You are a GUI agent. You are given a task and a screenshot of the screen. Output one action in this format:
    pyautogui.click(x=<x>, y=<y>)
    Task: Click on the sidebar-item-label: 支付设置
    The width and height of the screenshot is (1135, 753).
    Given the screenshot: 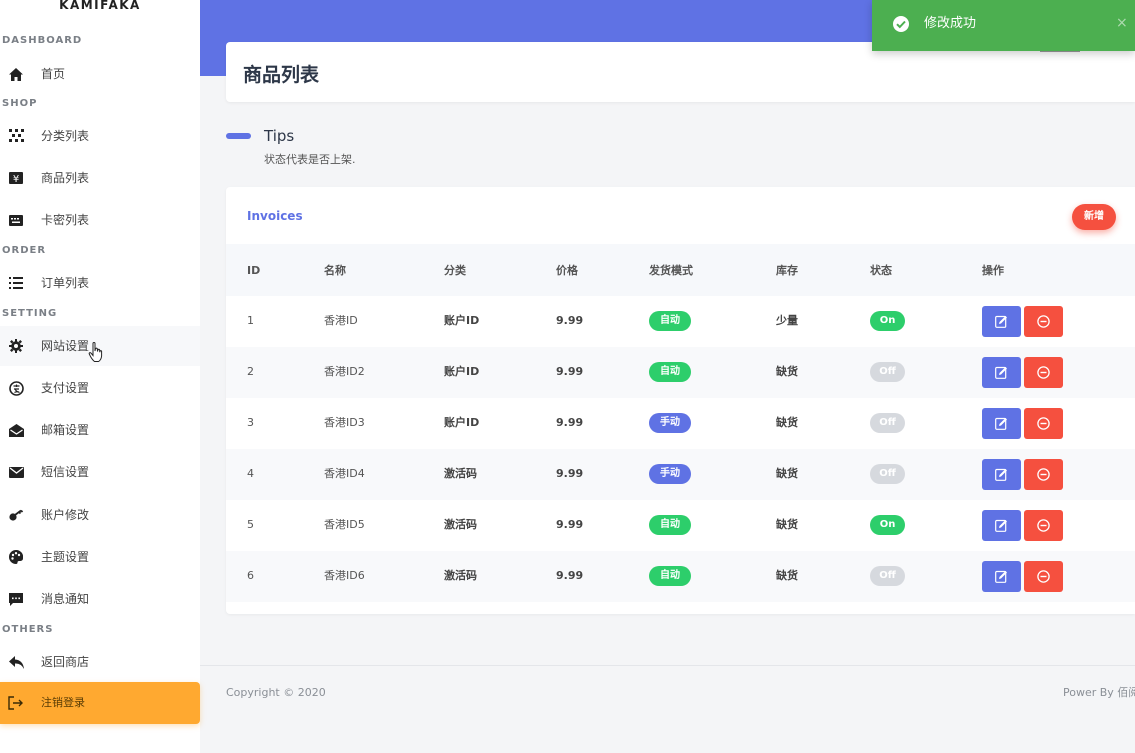 What is the action you would take?
    pyautogui.click(x=65, y=388)
    